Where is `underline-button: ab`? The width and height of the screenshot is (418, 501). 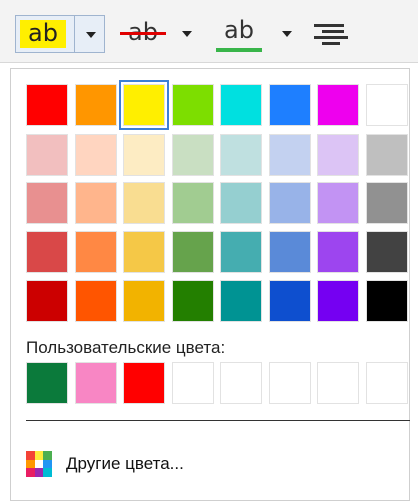 underline-button: ab is located at coordinates (254, 34).